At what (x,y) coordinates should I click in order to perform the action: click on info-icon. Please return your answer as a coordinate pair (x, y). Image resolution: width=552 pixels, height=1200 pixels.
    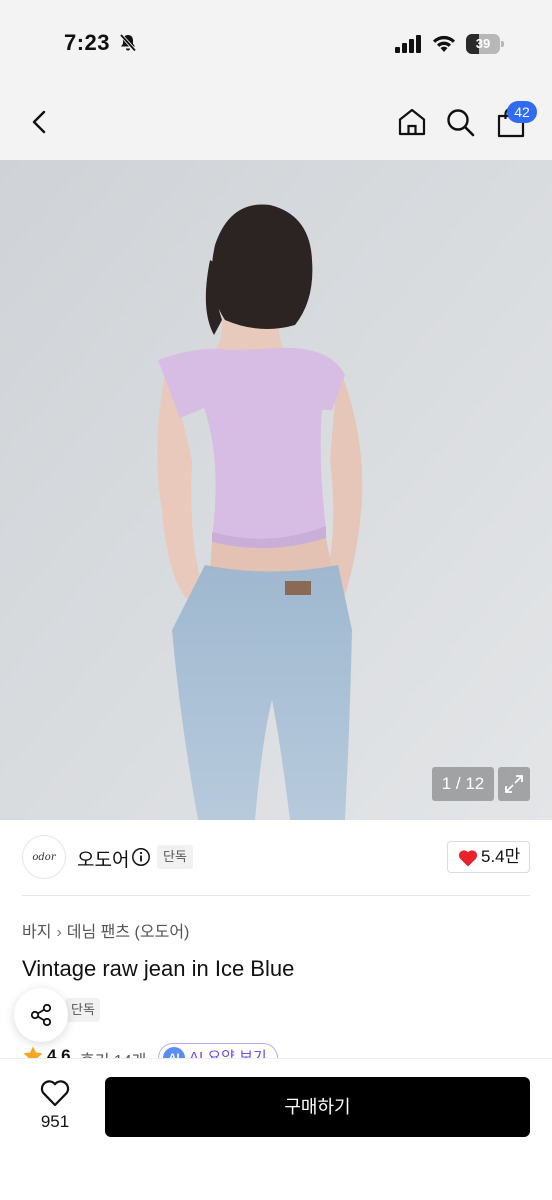
    Looking at the image, I should click on (141, 857).